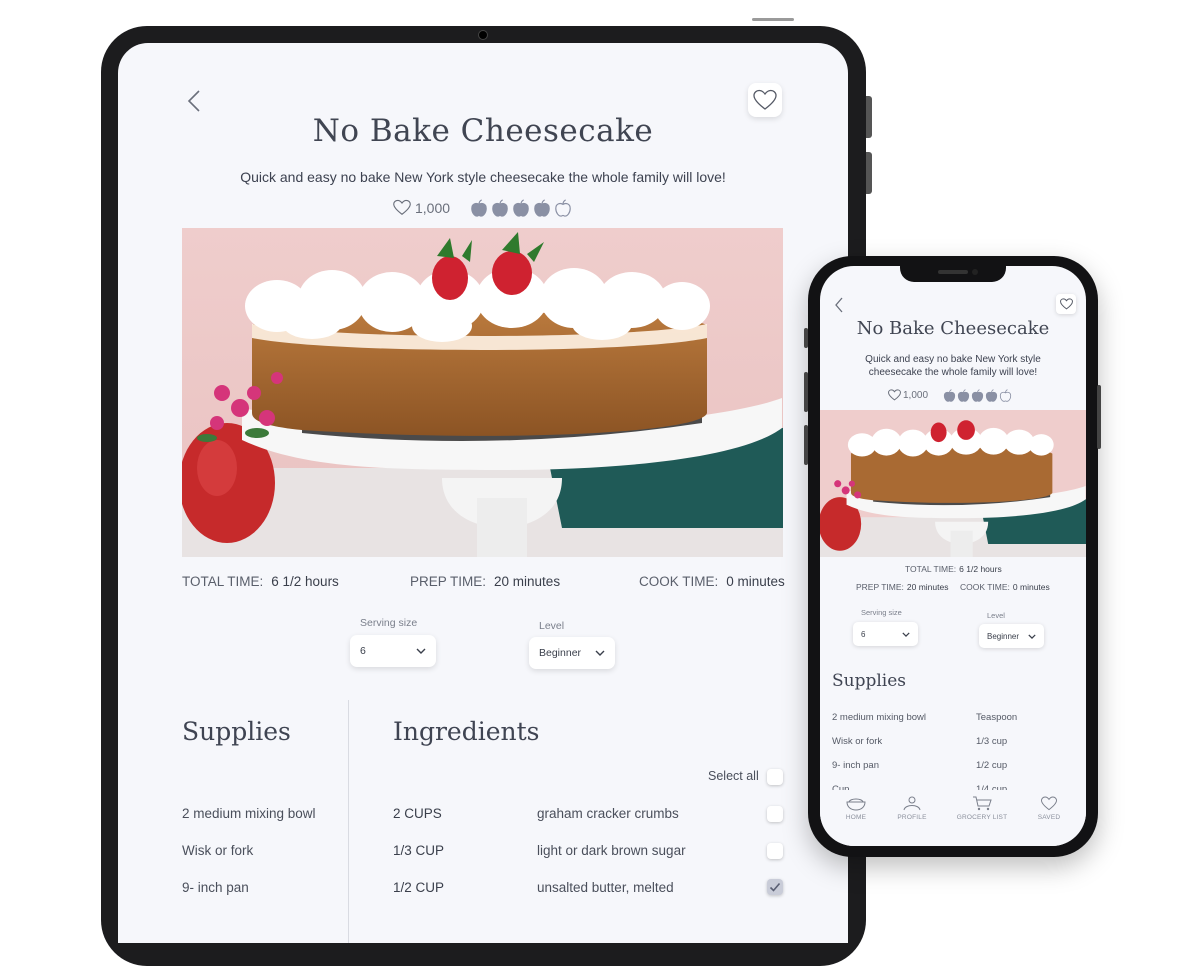 The height and width of the screenshot is (966, 1200). I want to click on back-button, so click(839, 307).